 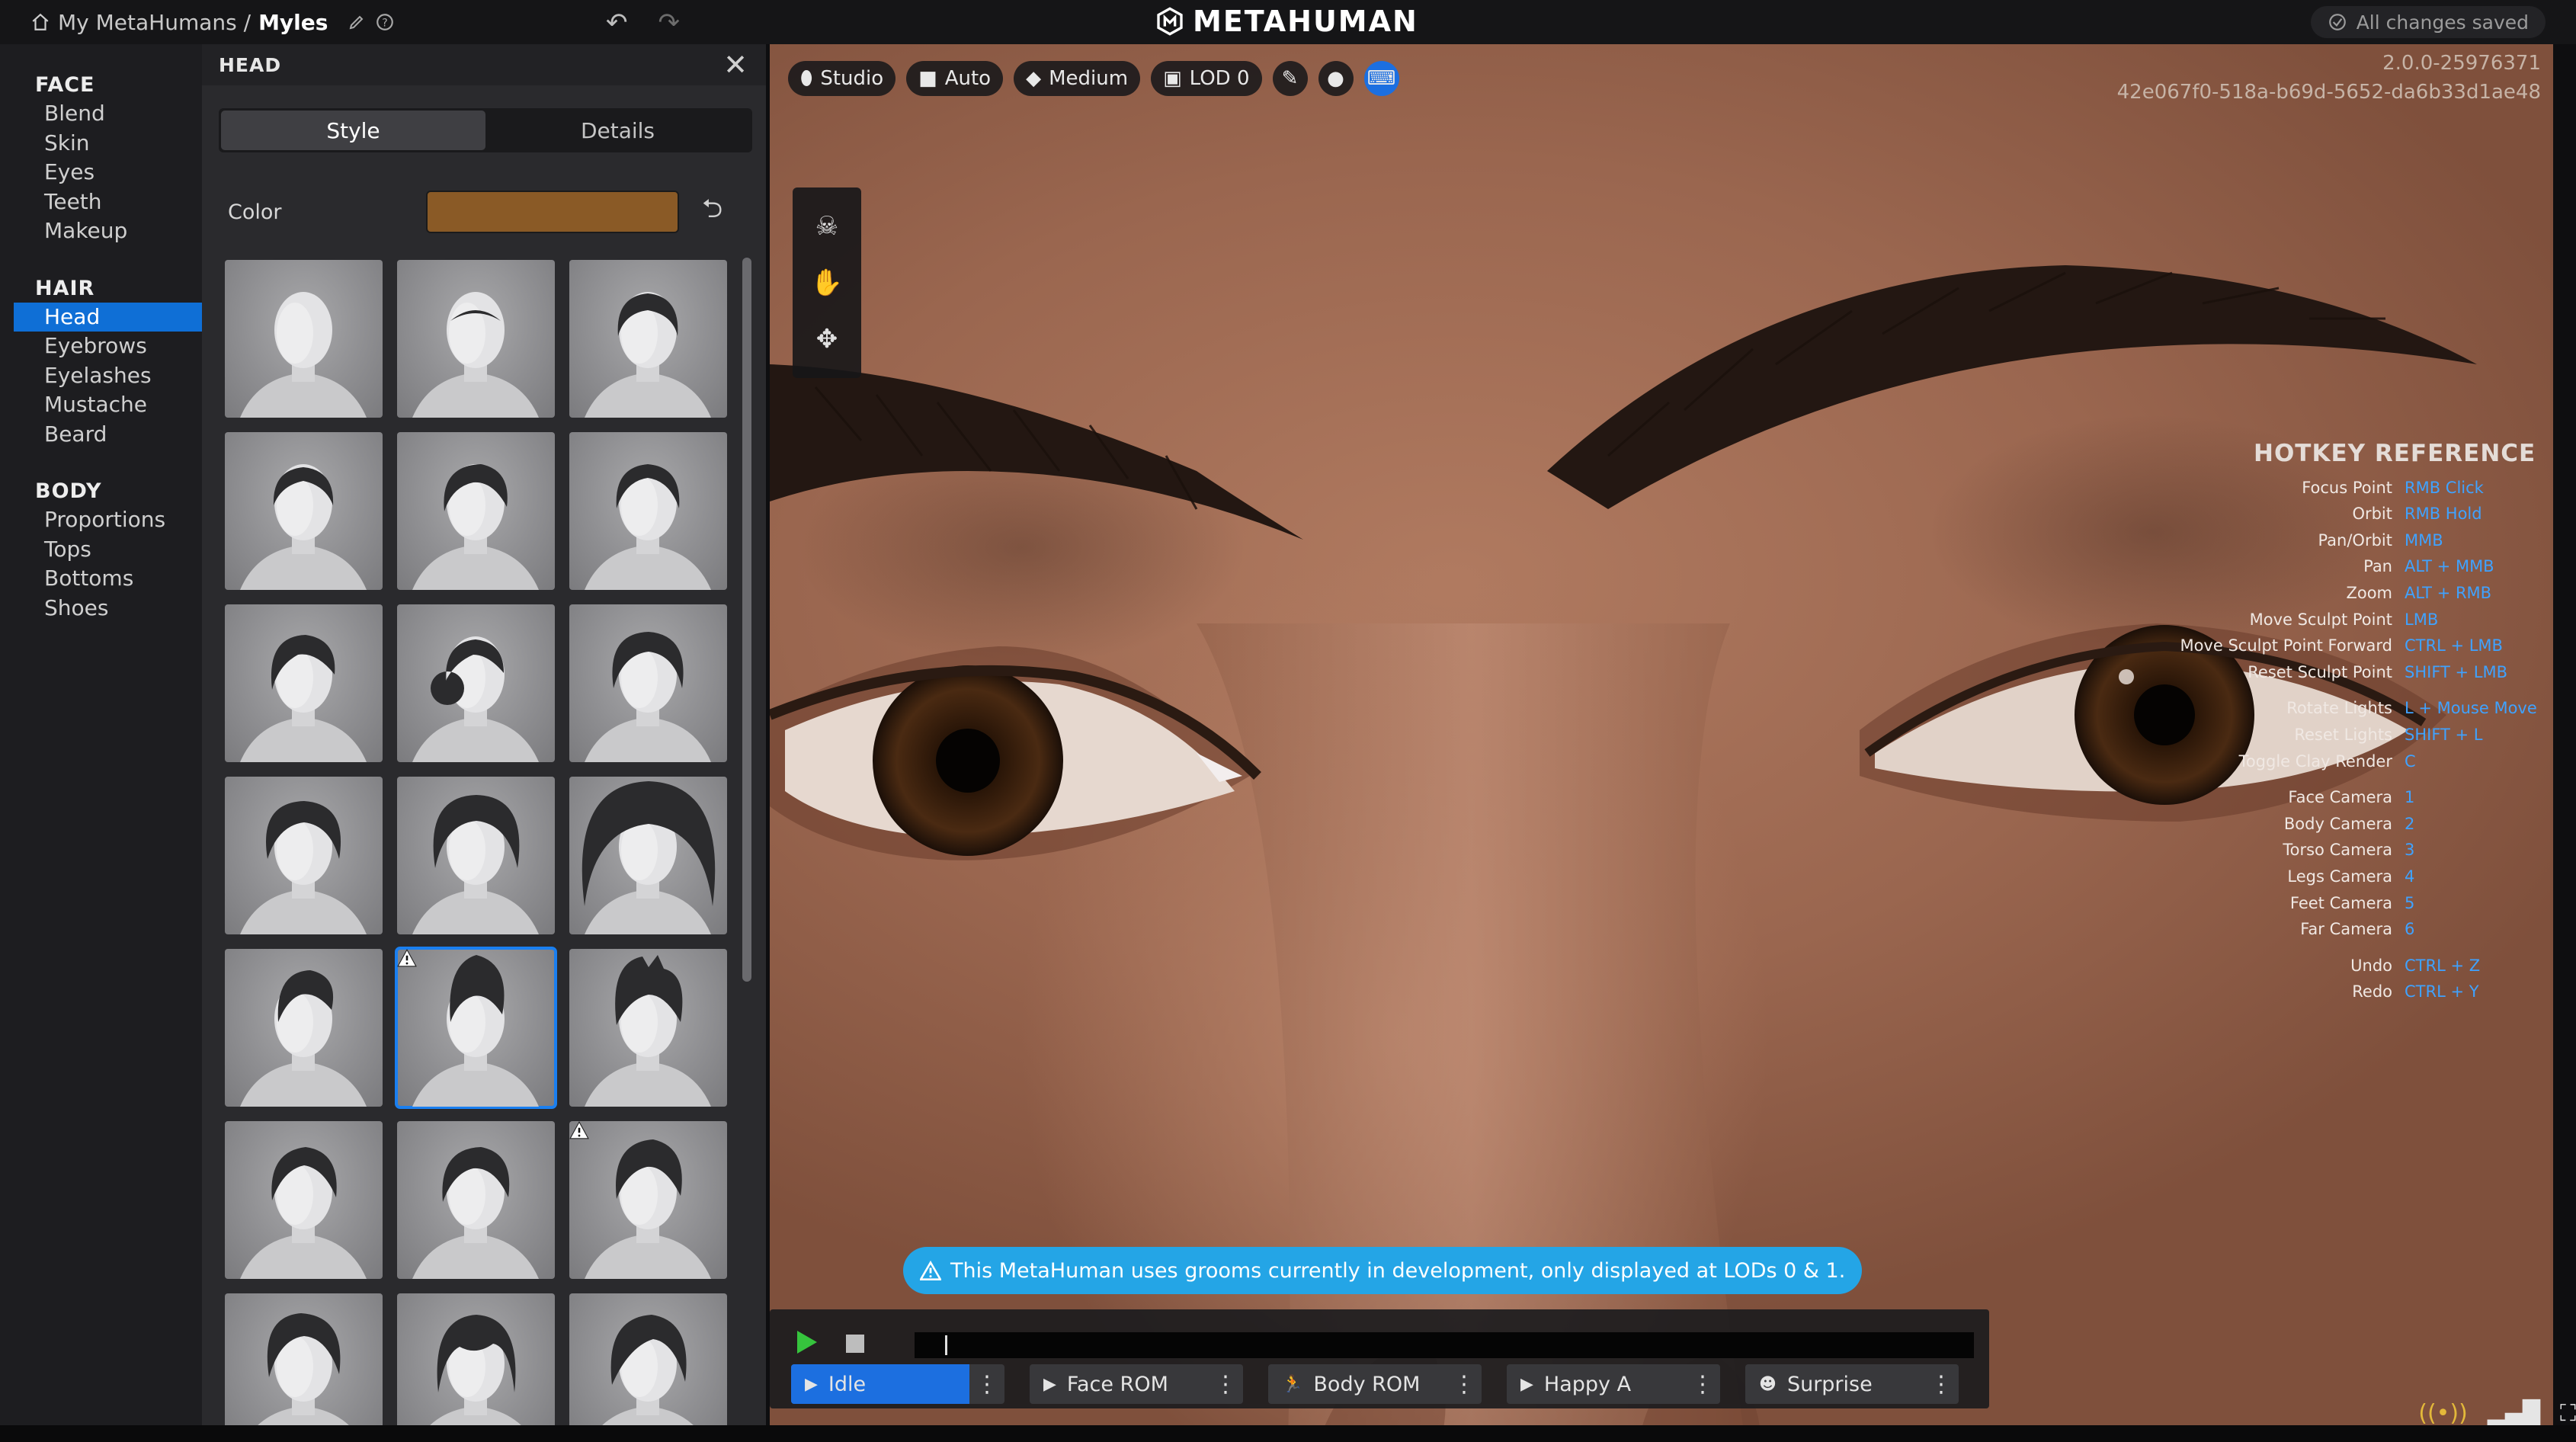 I want to click on quality-label: Medium, so click(x=1089, y=79).